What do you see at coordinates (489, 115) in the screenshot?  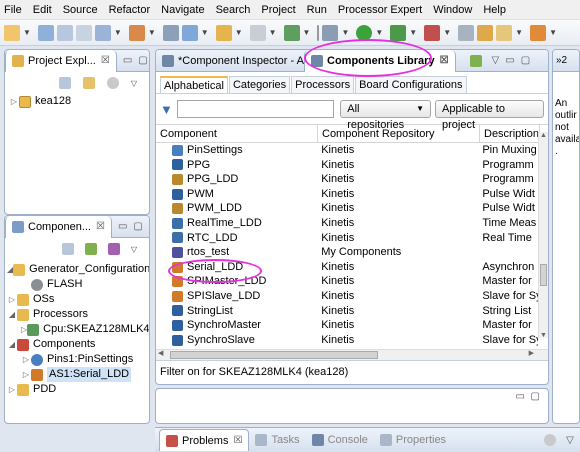 I see `applicable-to-project-button: Applicable to project` at bounding box center [489, 115].